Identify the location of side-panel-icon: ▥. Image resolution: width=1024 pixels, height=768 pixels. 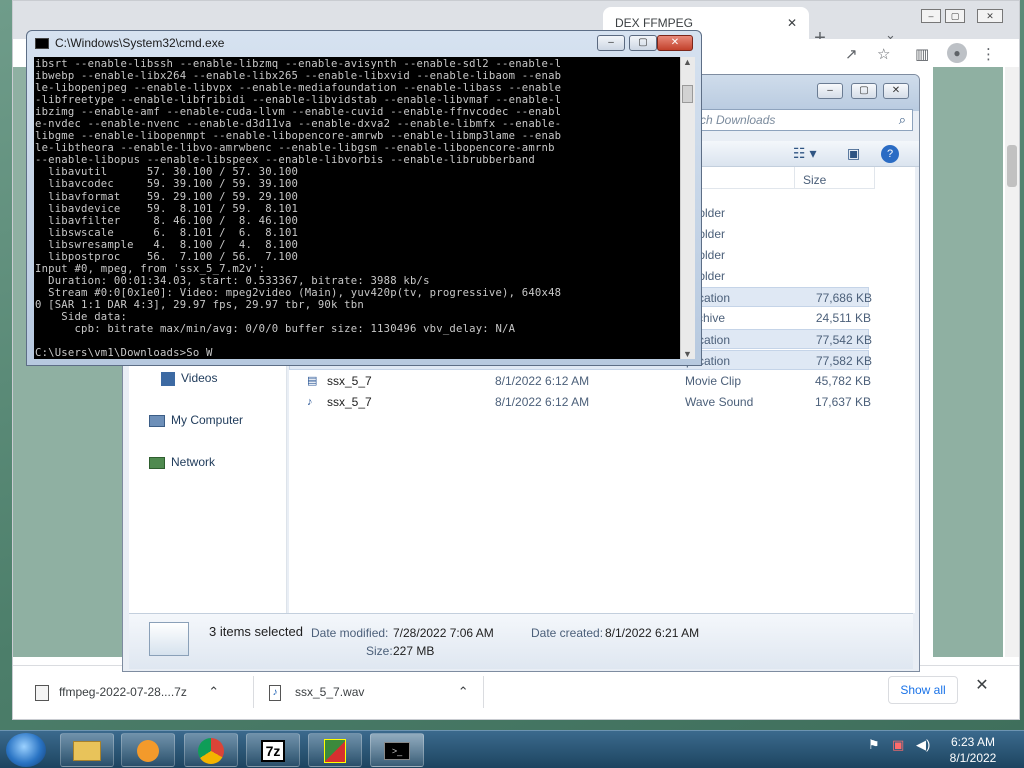
(922, 54).